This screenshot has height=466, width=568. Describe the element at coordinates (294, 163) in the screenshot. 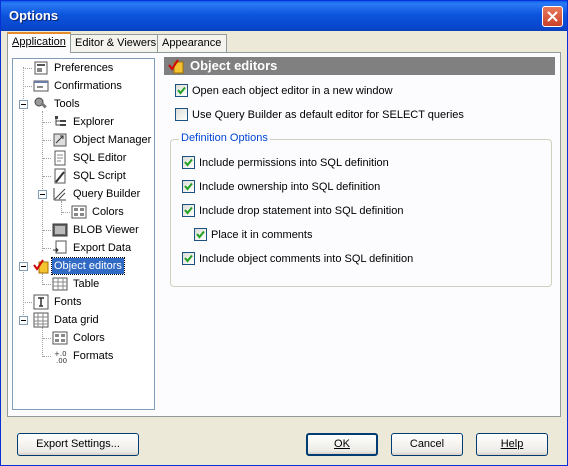

I see `option-label: Include permissions into SQL definition` at that location.